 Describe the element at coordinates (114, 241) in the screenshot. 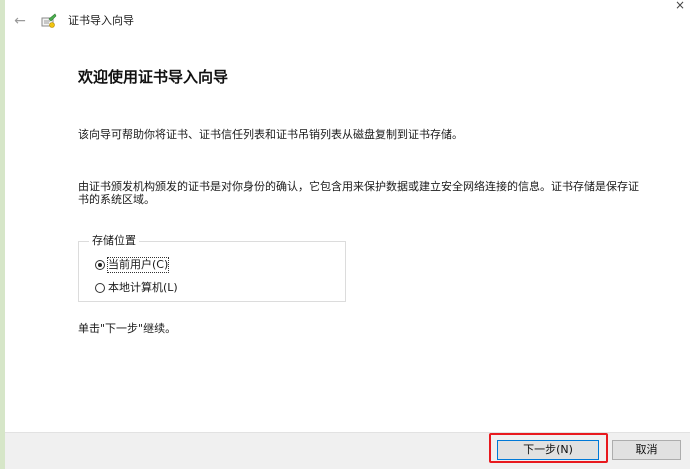

I see `store-location-legend: 存储位置` at that location.